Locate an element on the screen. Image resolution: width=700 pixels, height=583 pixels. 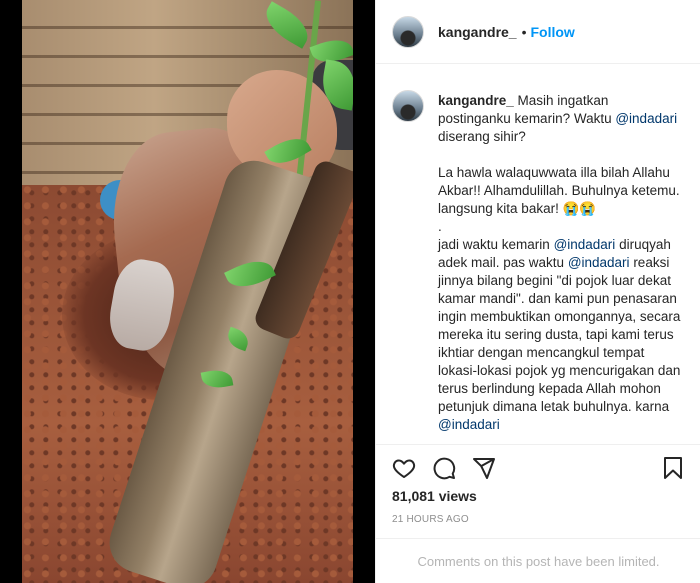
comment-icon is located at coordinates (444, 468).